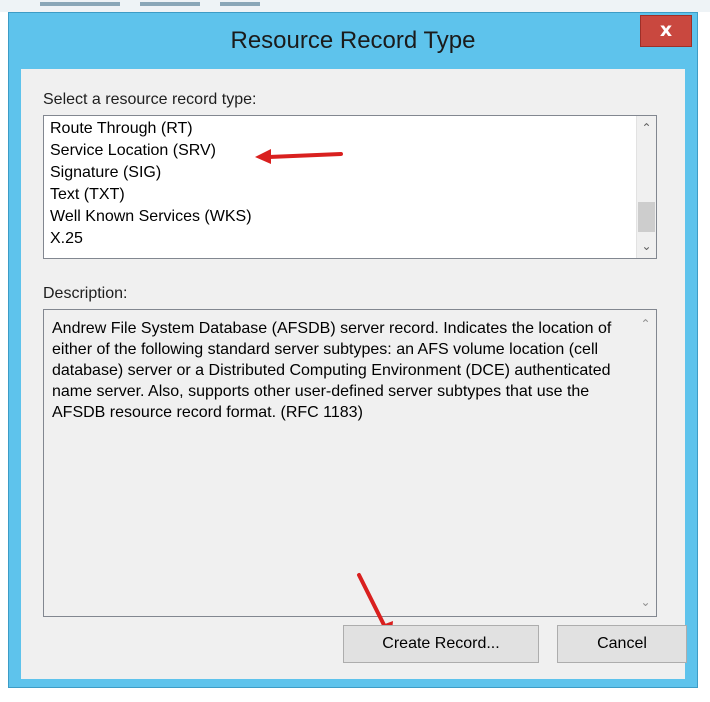 The width and height of the screenshot is (710, 702). What do you see at coordinates (355, 6) in the screenshot?
I see `background-window-strip` at bounding box center [355, 6].